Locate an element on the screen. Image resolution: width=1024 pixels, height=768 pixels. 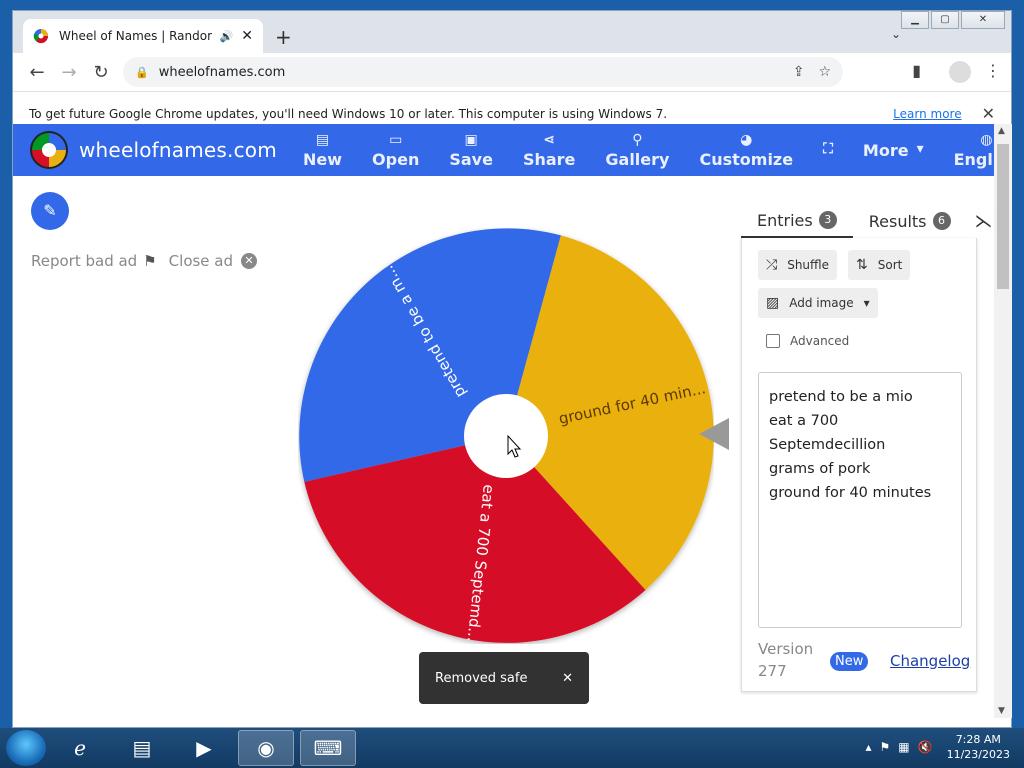
version-info: Version 277 is located at coordinates (786, 660).